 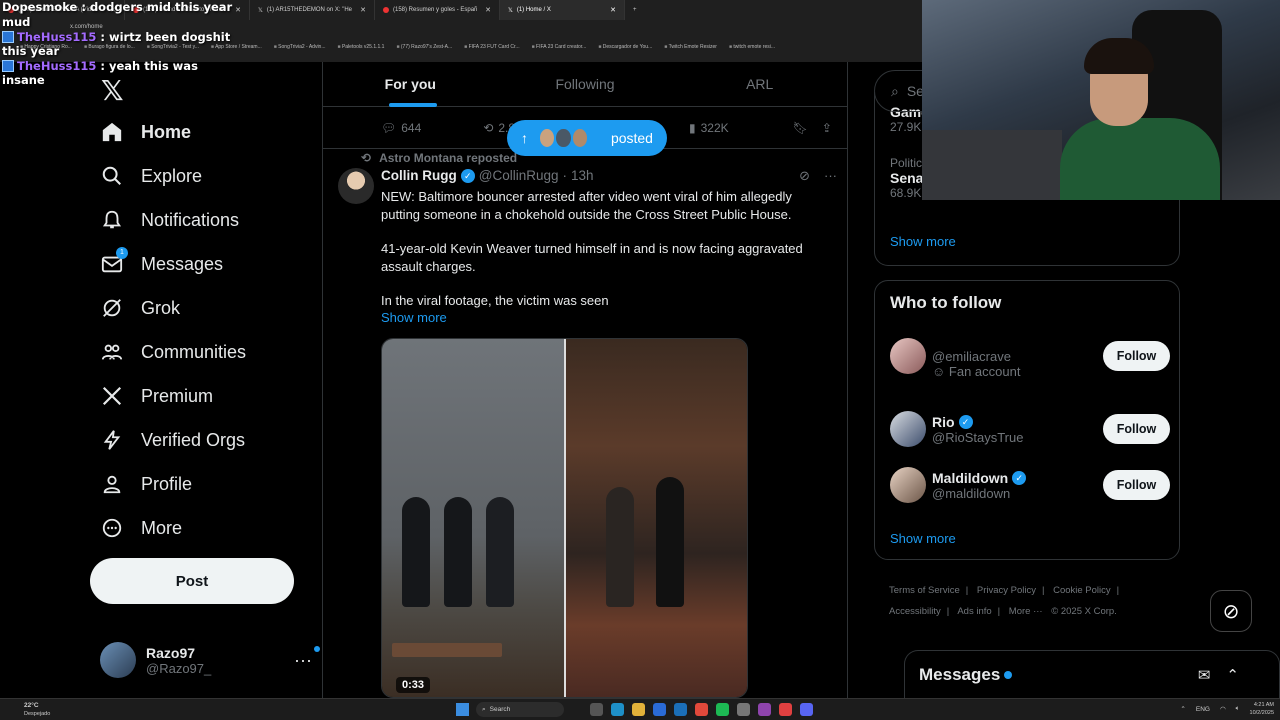 I want to click on footer-link: Terms of Service, so click(x=924, y=590).